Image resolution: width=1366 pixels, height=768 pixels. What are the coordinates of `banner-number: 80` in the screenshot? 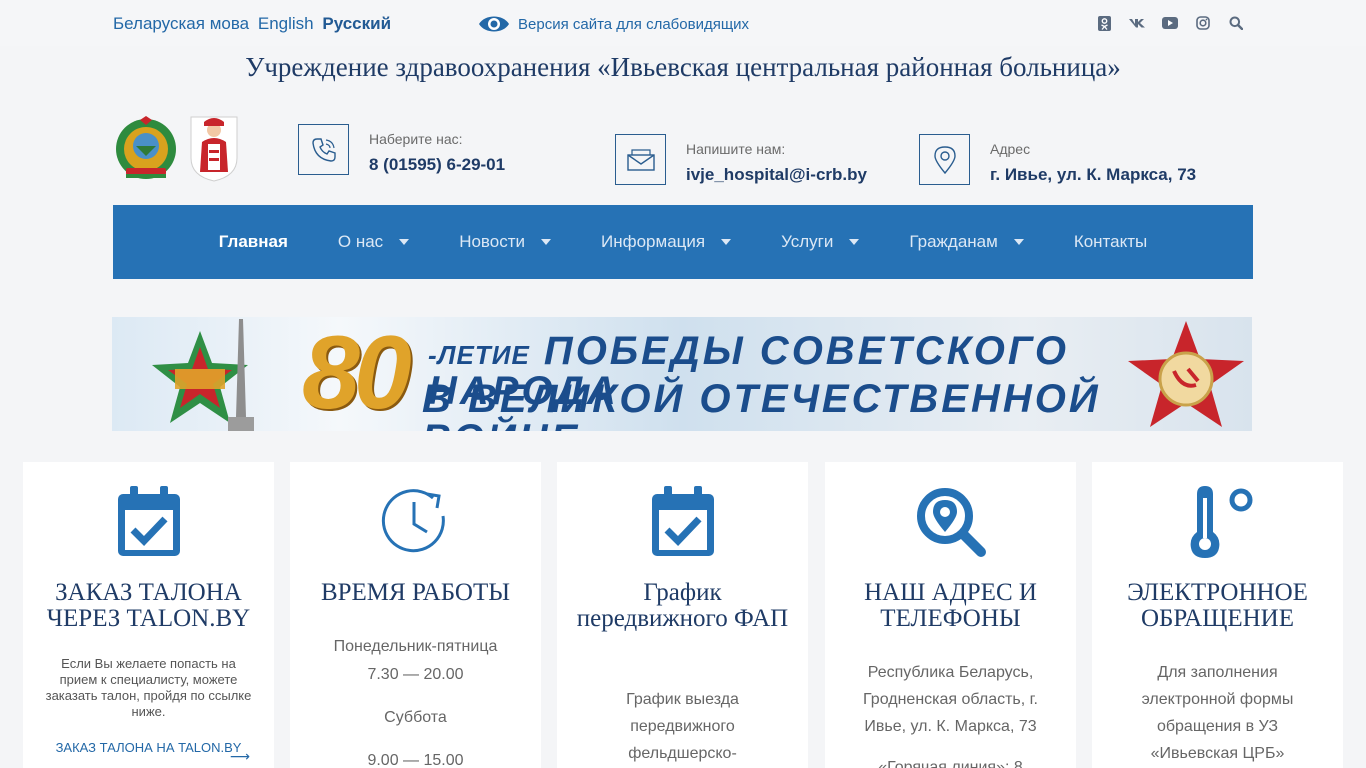 It's located at (357, 374).